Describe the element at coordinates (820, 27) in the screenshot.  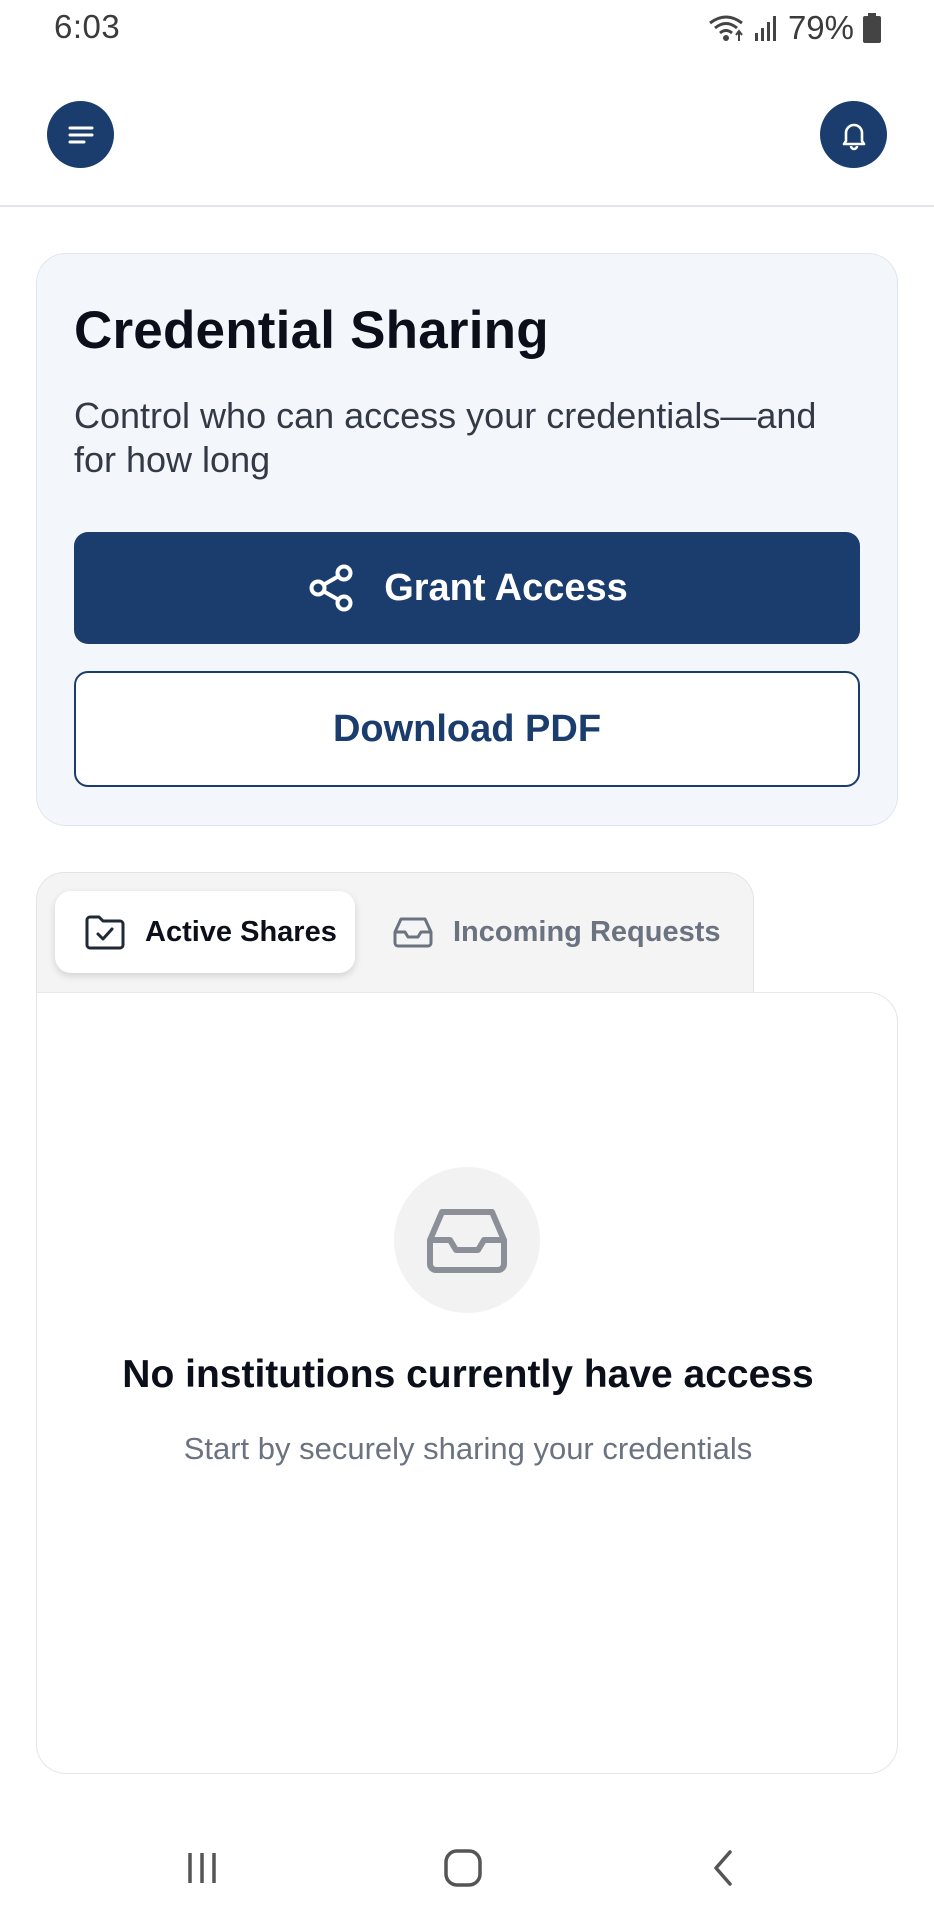
I see `battery-percentage: 79%` at that location.